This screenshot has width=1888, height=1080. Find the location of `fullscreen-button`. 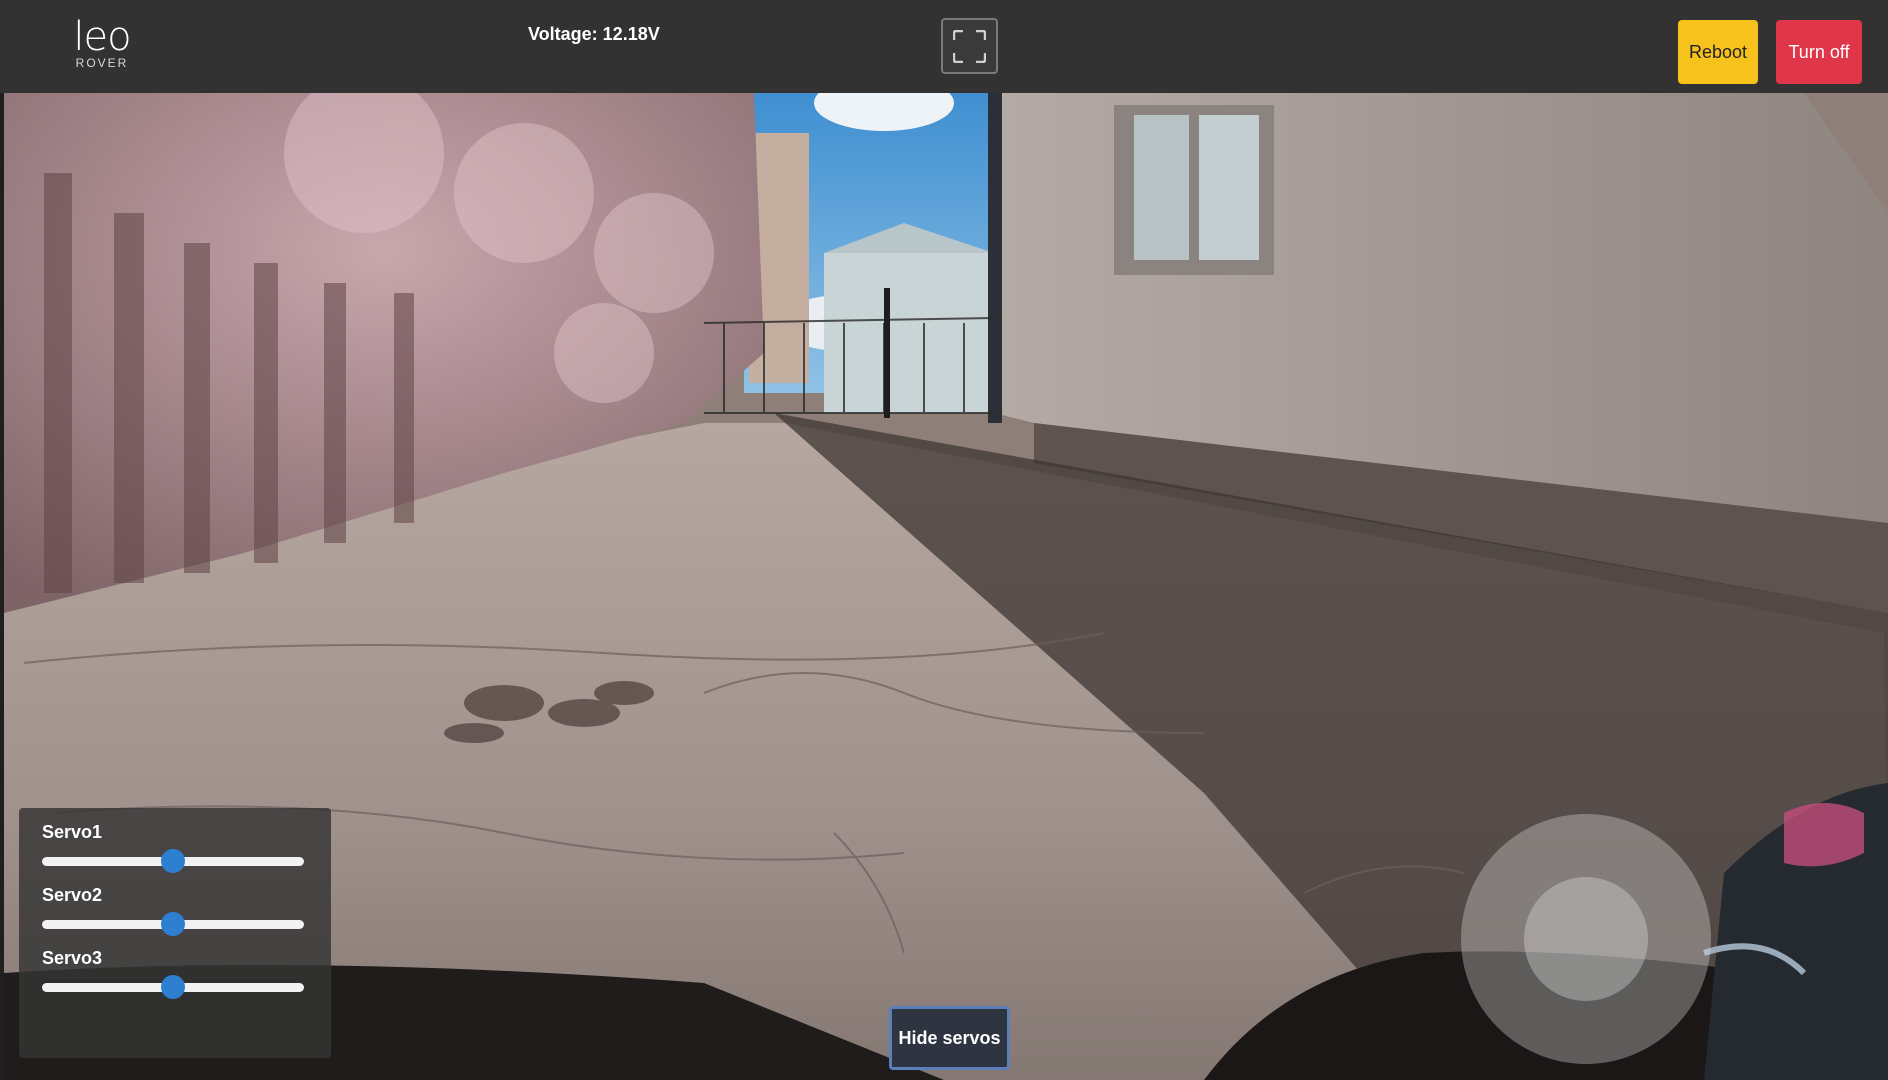

fullscreen-button is located at coordinates (969, 46).